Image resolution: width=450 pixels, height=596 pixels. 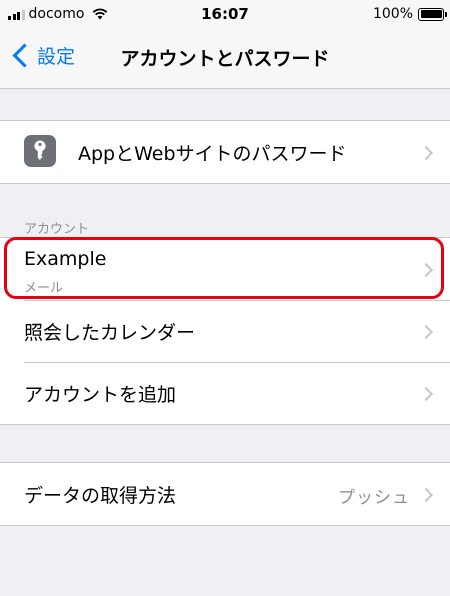 I want to click on key-icon, so click(x=40, y=151).